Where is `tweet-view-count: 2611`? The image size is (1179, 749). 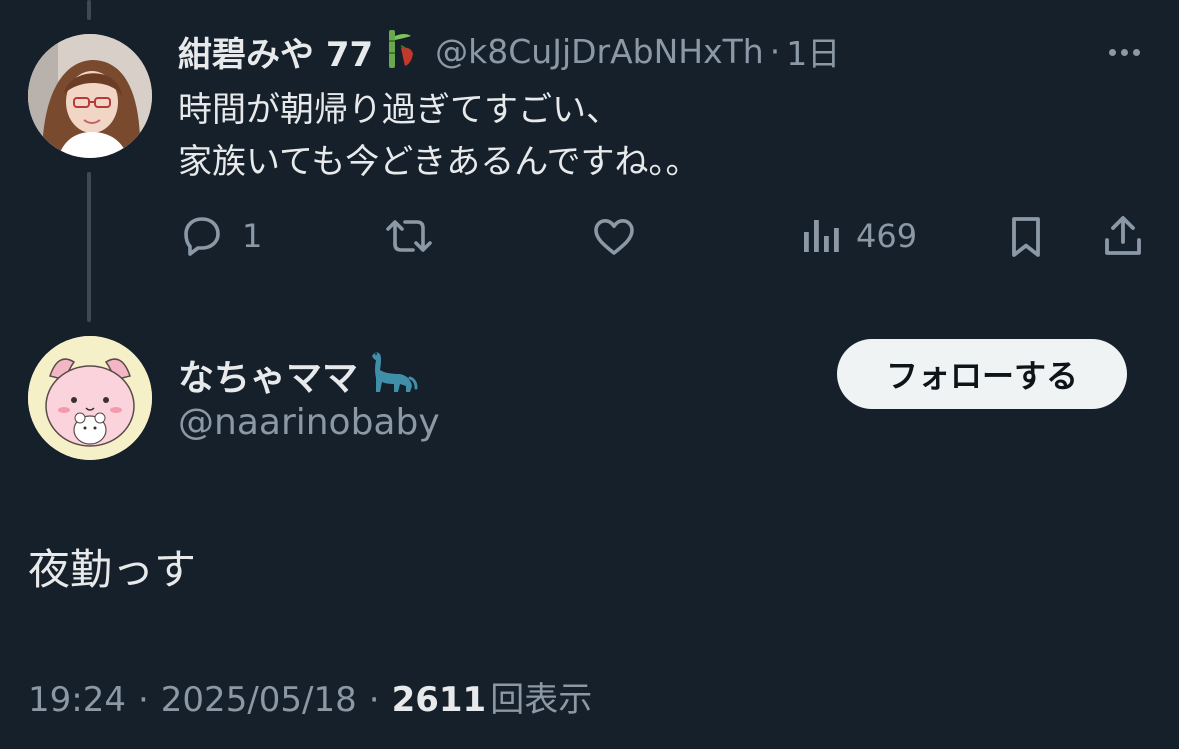 tweet-view-count: 2611 is located at coordinates (439, 700).